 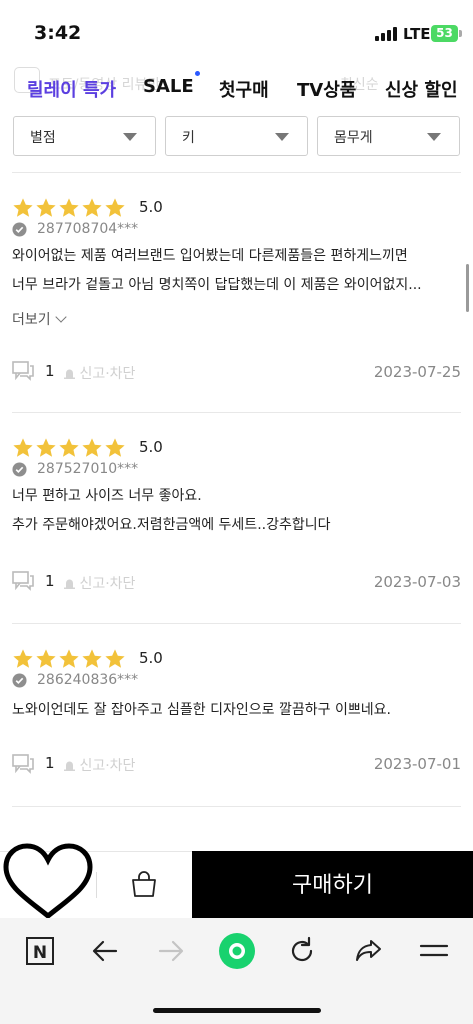 I want to click on chevron-down-icon, so click(x=60, y=317).